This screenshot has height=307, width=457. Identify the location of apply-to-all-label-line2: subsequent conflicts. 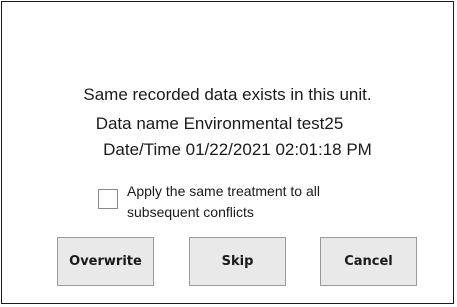
(190, 212).